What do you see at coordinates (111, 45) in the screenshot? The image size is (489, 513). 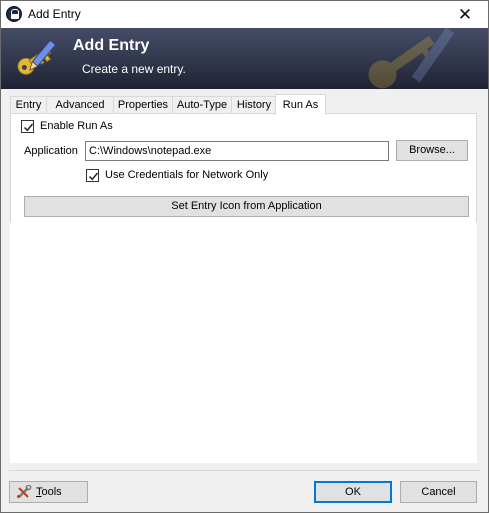 I see `banner-title: Add Entry` at bounding box center [111, 45].